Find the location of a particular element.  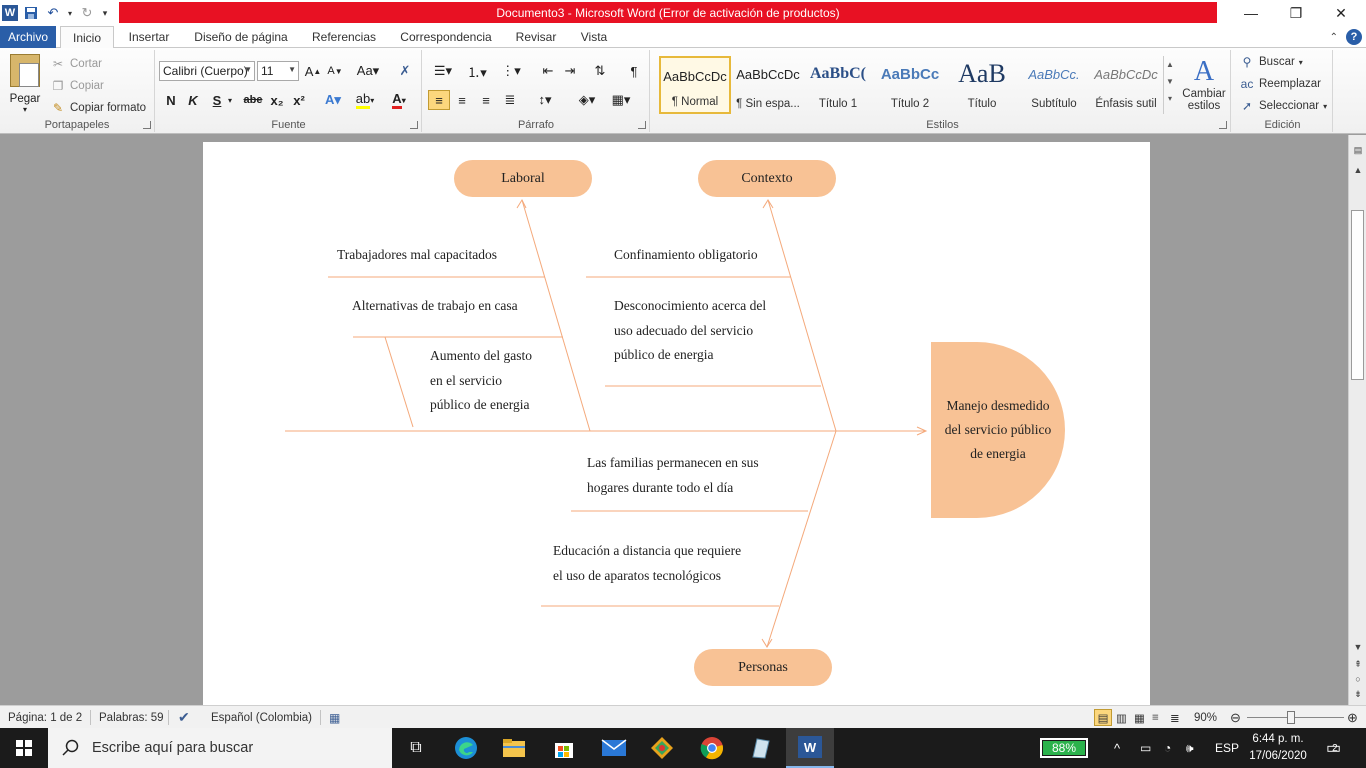

style-subtitulo: AaBbCc. Subtítulo is located at coordinates (1054, 85).